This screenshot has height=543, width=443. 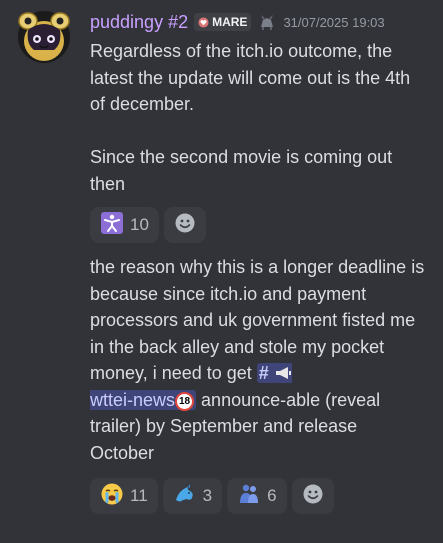 I want to click on dolphin-icon, so click(x=185, y=496).